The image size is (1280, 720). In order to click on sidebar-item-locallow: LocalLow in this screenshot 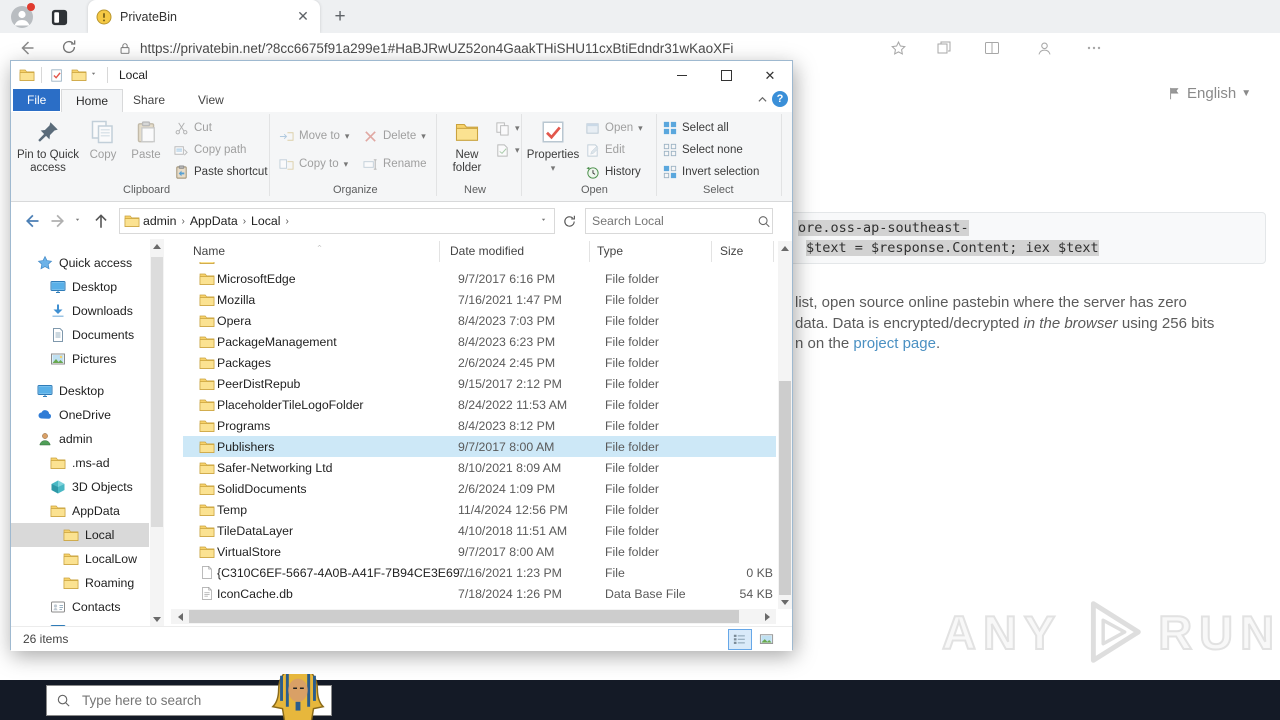, I will do `click(80, 559)`.